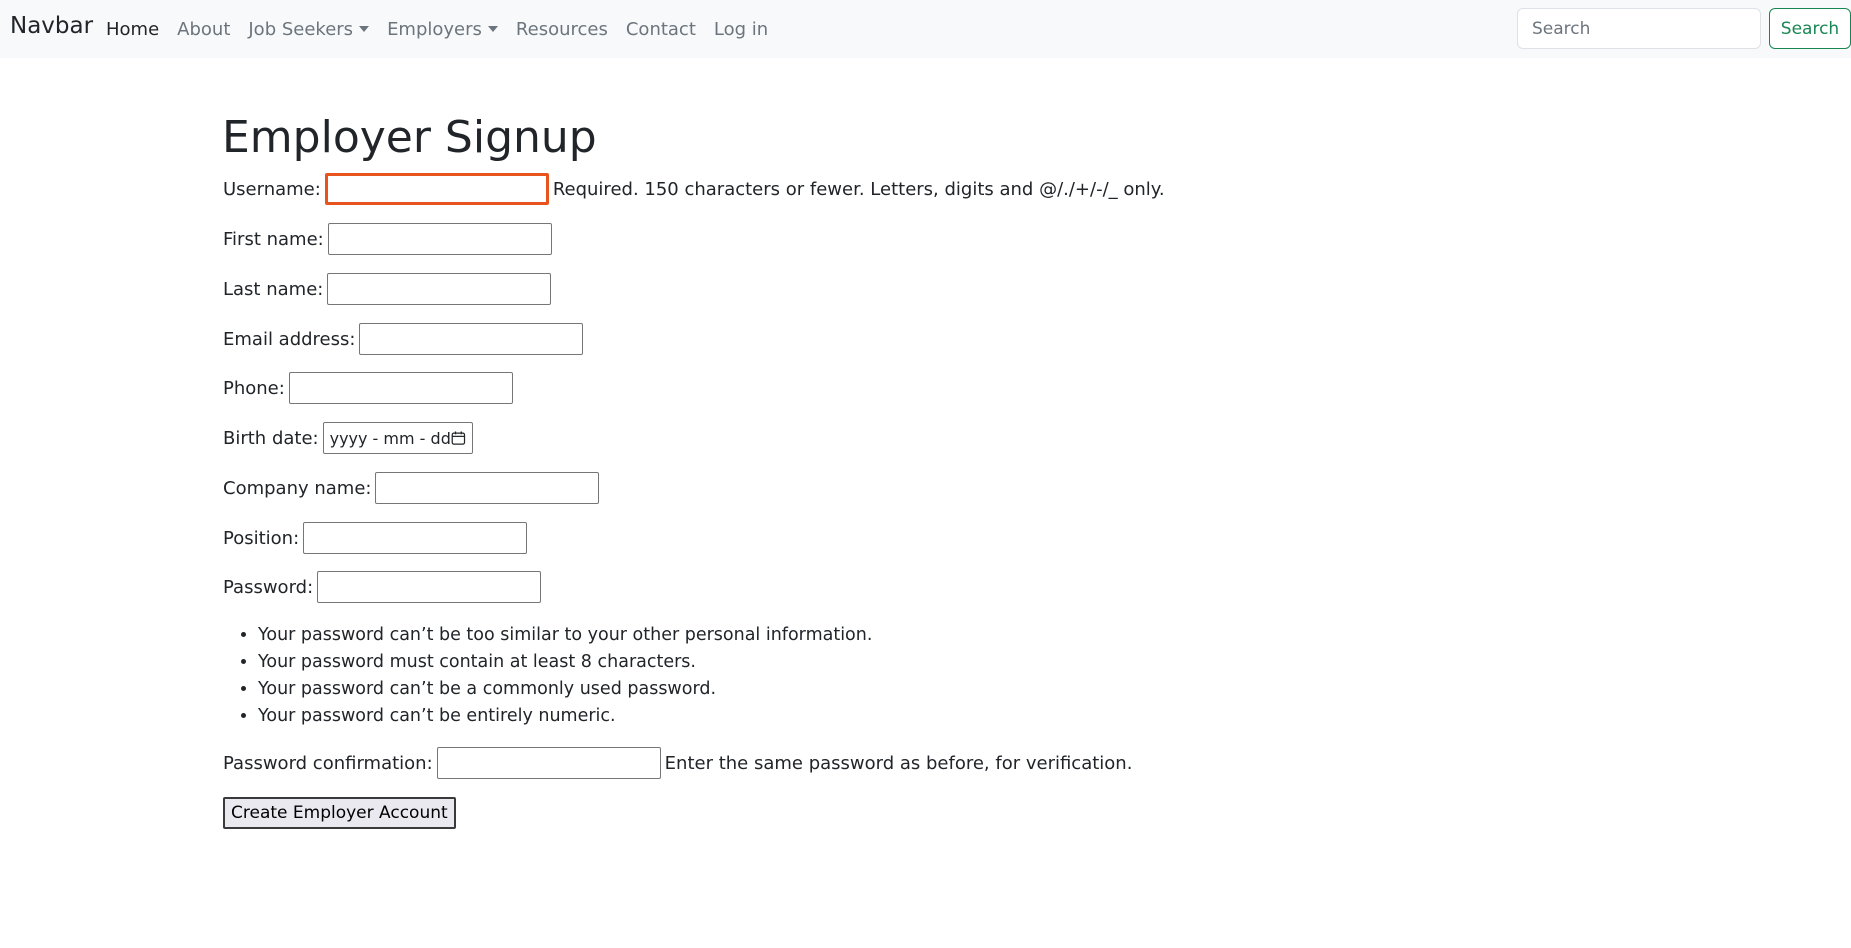 Image resolution: width=1851 pixels, height=948 pixels. I want to click on phone-row: Phone:, so click(368, 388).